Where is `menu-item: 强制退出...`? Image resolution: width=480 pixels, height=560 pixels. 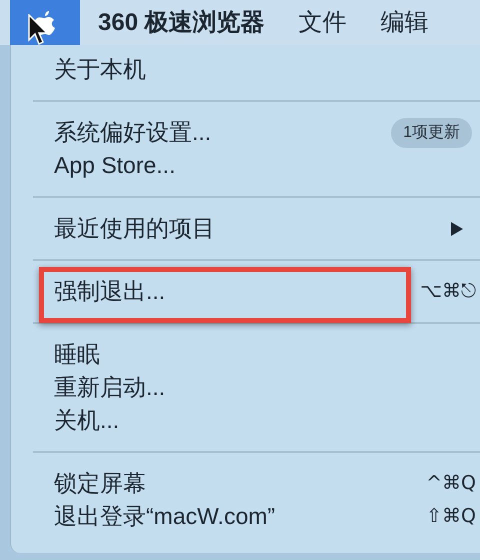 menu-item: 强制退出... is located at coordinates (110, 291).